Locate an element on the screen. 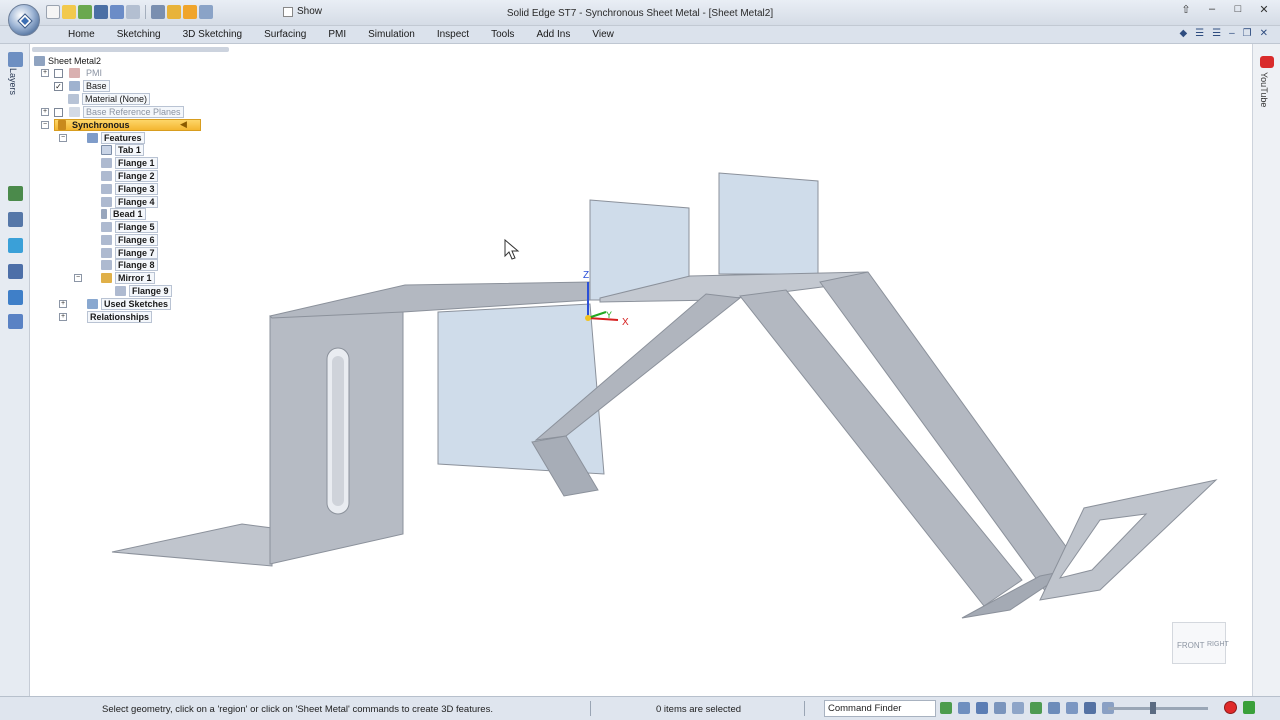 The width and height of the screenshot is (1280, 720). zoom-area-icon is located at coordinates (964, 708).